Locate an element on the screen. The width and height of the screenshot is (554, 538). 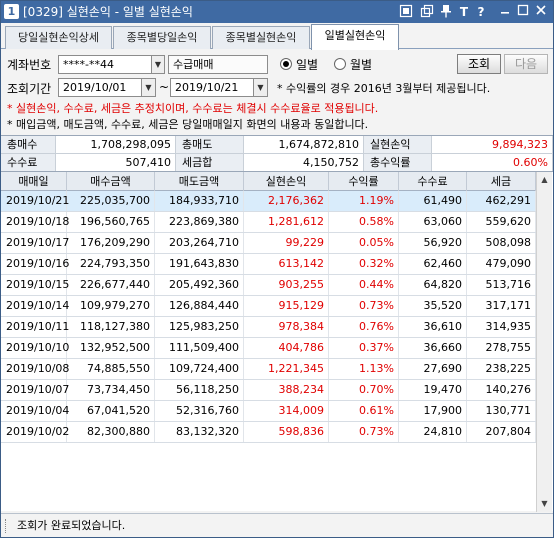
account-dropdown-button: ▼ is located at coordinates (158, 64).